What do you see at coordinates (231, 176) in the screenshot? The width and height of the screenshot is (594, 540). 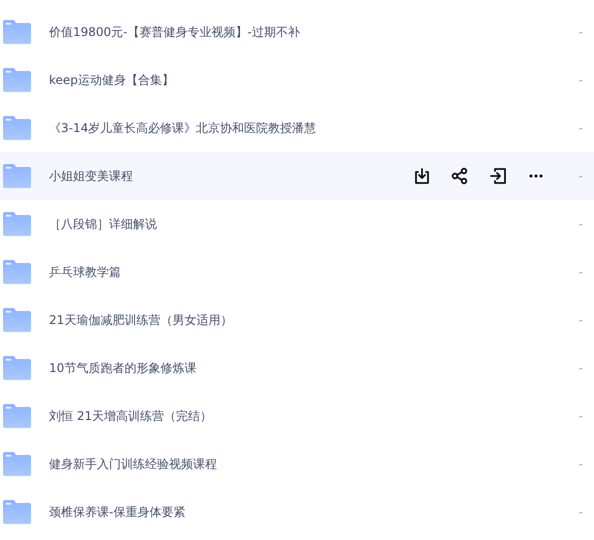 I see `folder-name: 小姐姐变美课程` at bounding box center [231, 176].